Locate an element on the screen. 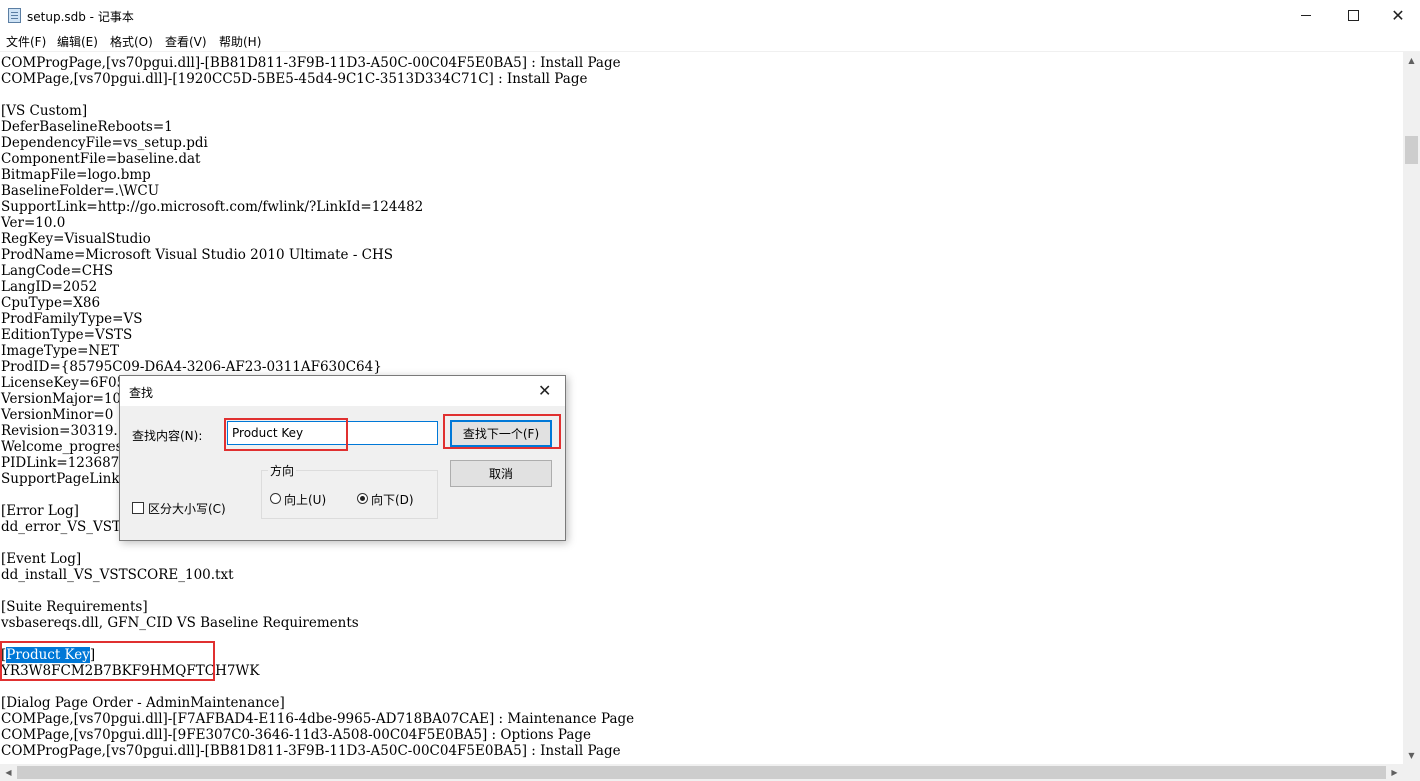 The height and width of the screenshot is (781, 1420). title-bar: setup.sdb - 记事本 ✕ is located at coordinates (710, 15).